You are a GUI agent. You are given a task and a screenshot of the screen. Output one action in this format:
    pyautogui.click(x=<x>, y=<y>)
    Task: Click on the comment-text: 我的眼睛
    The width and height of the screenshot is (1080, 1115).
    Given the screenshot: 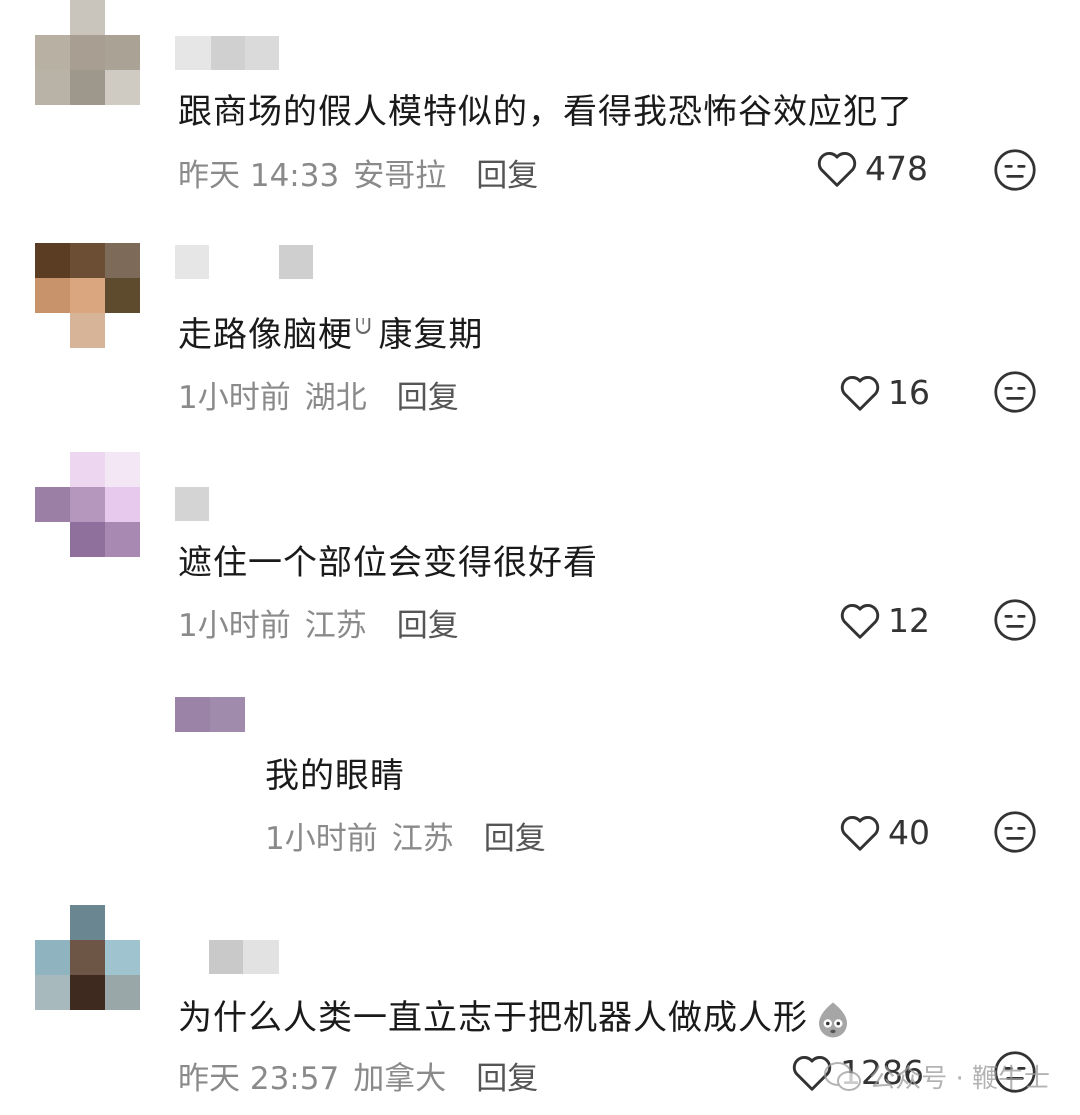 What is the action you would take?
    pyautogui.click(x=335, y=776)
    